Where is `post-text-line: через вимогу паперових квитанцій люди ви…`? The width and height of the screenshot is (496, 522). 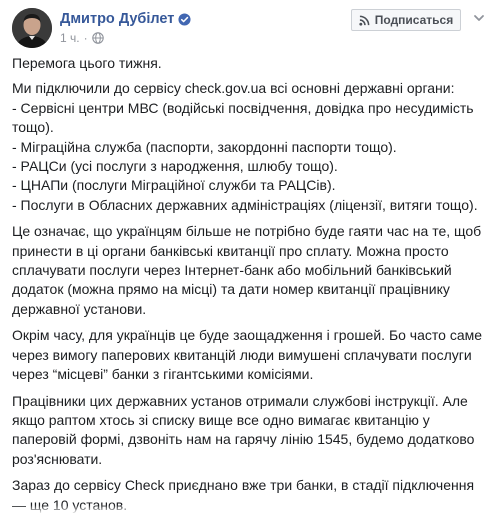 post-text-line: через вимогу паперових квитанцій люди ви… is located at coordinates (242, 354).